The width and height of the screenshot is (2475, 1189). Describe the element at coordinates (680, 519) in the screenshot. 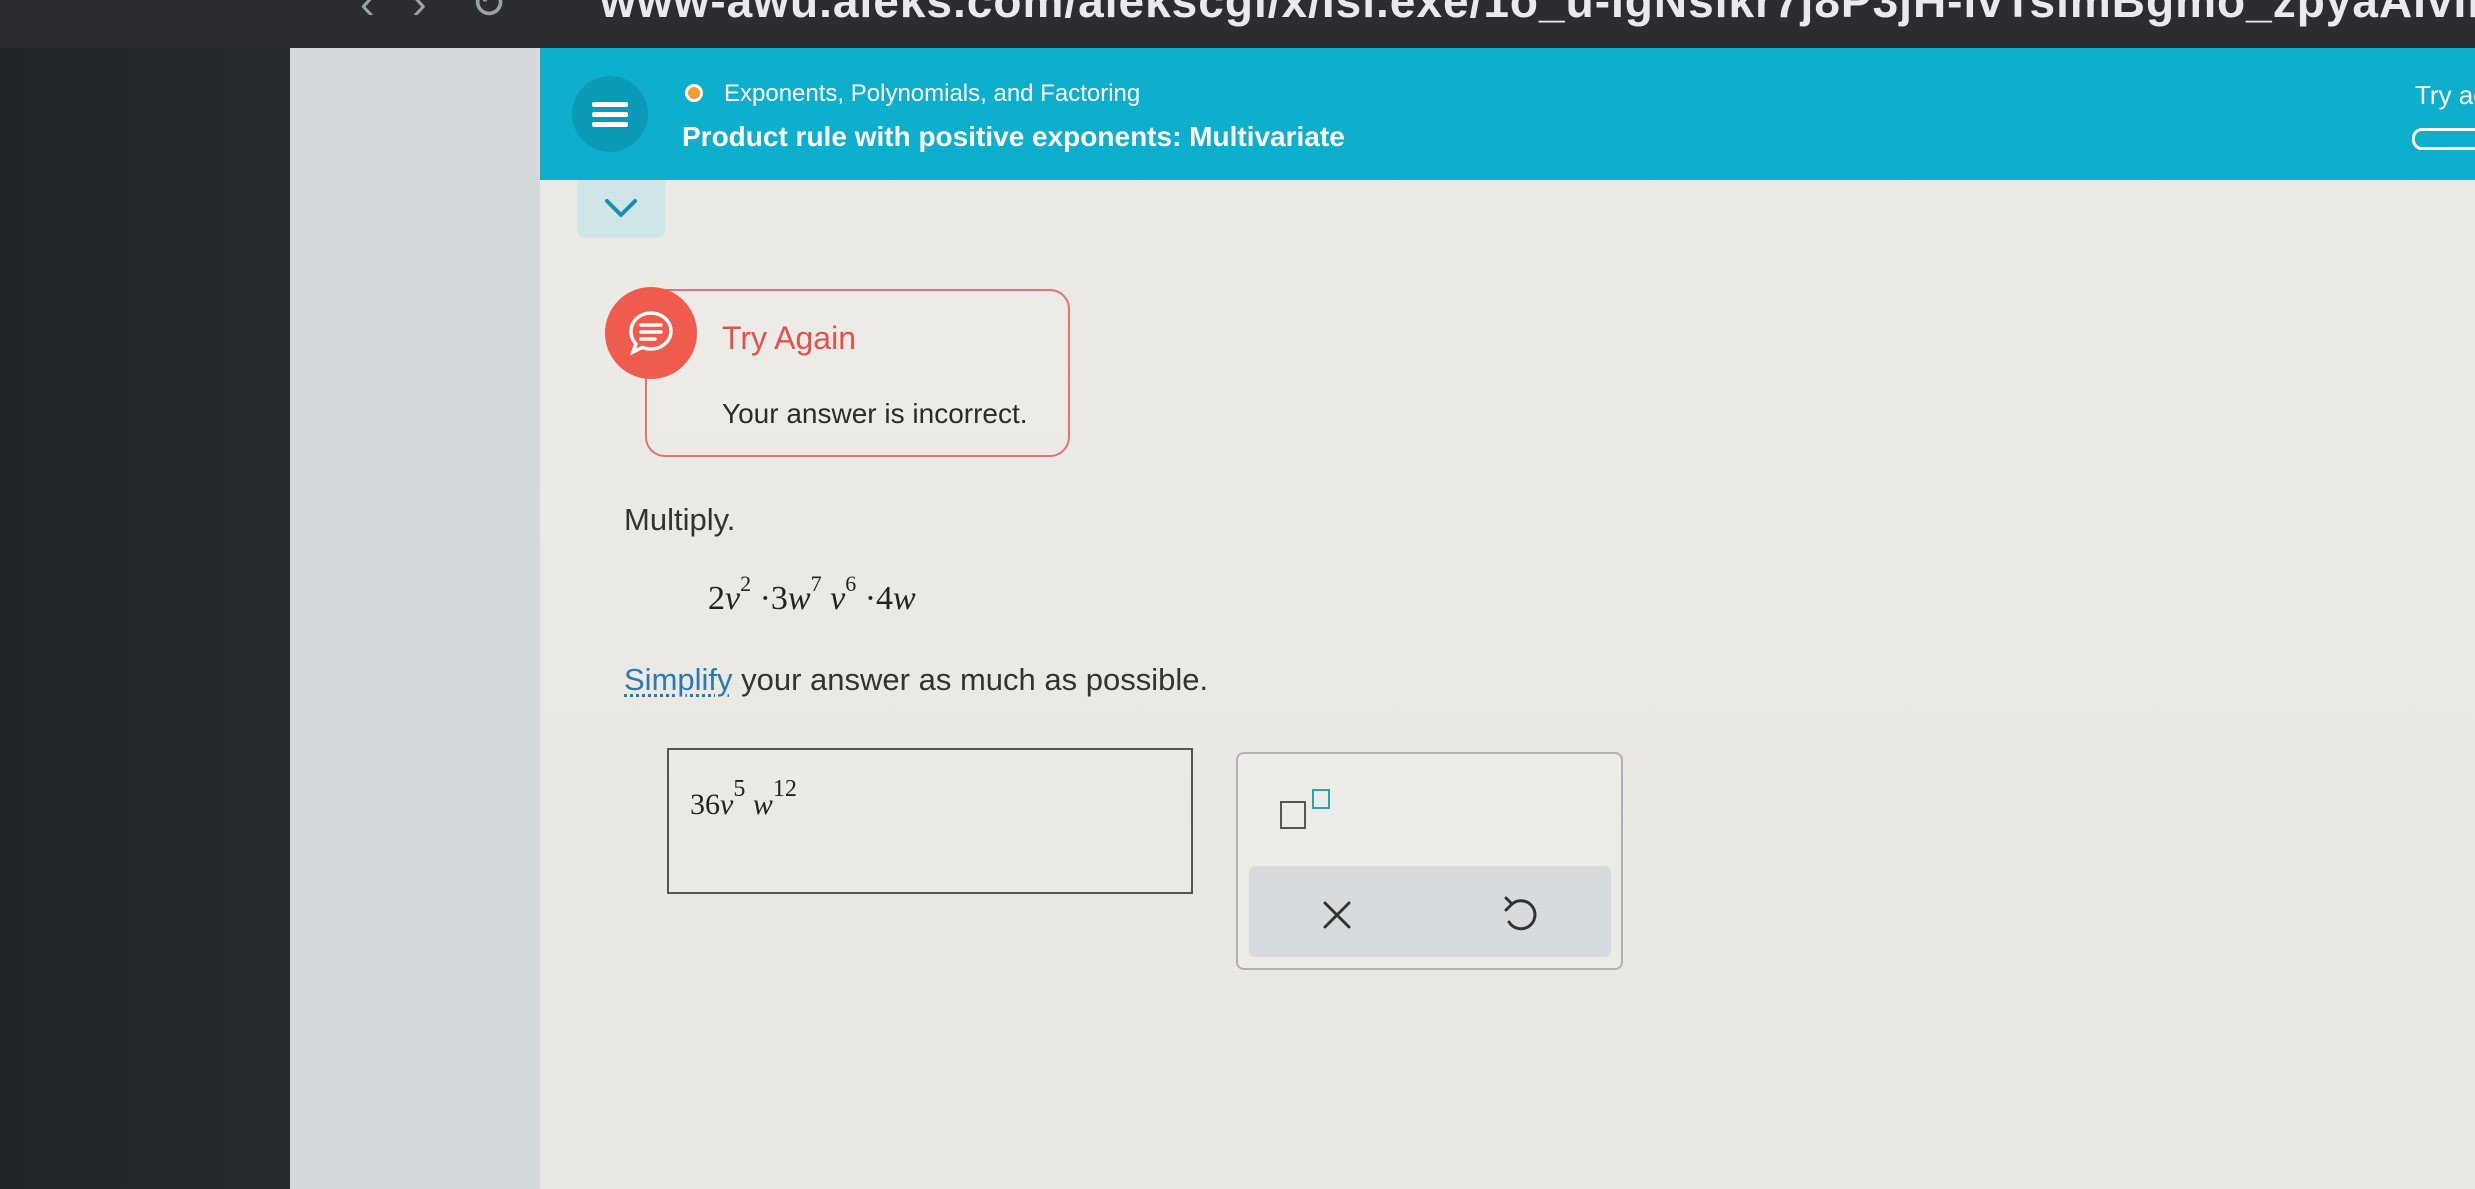

I see `problem-instruction: Multiply.` at that location.